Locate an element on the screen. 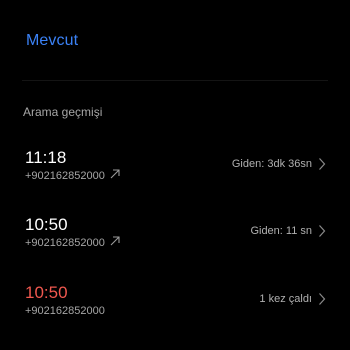 Image resolution: width=350 pixels, height=350 pixels. call-status: Giden: 3dk 36sn is located at coordinates (271, 164).